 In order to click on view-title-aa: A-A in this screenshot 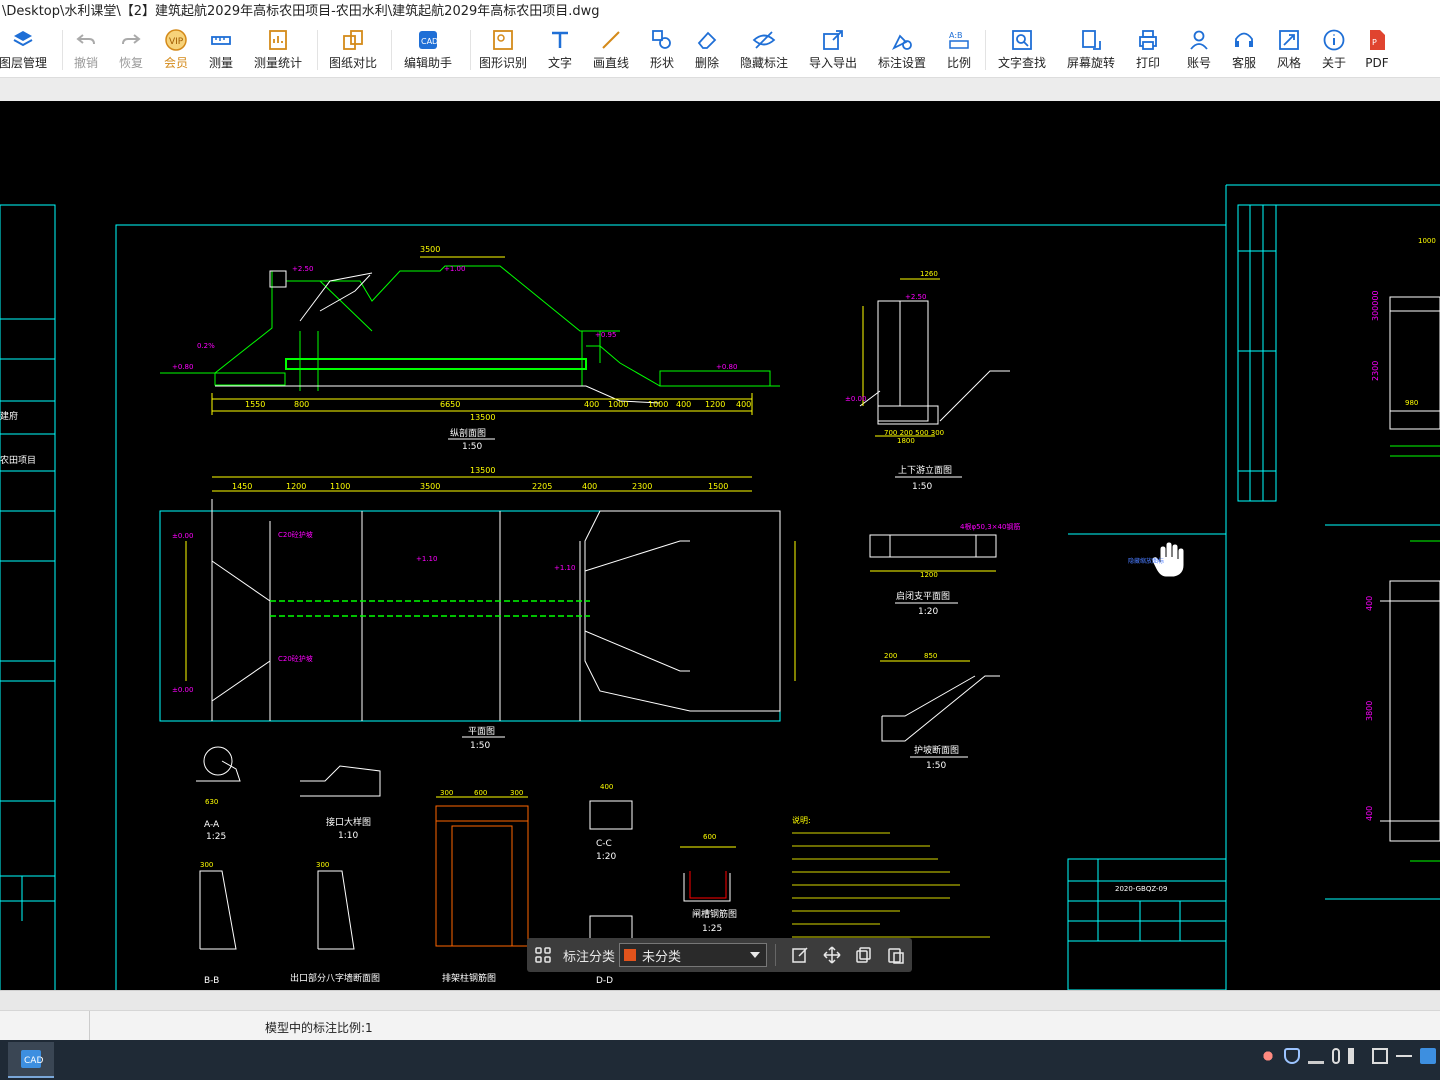, I will do `click(212, 825)`.